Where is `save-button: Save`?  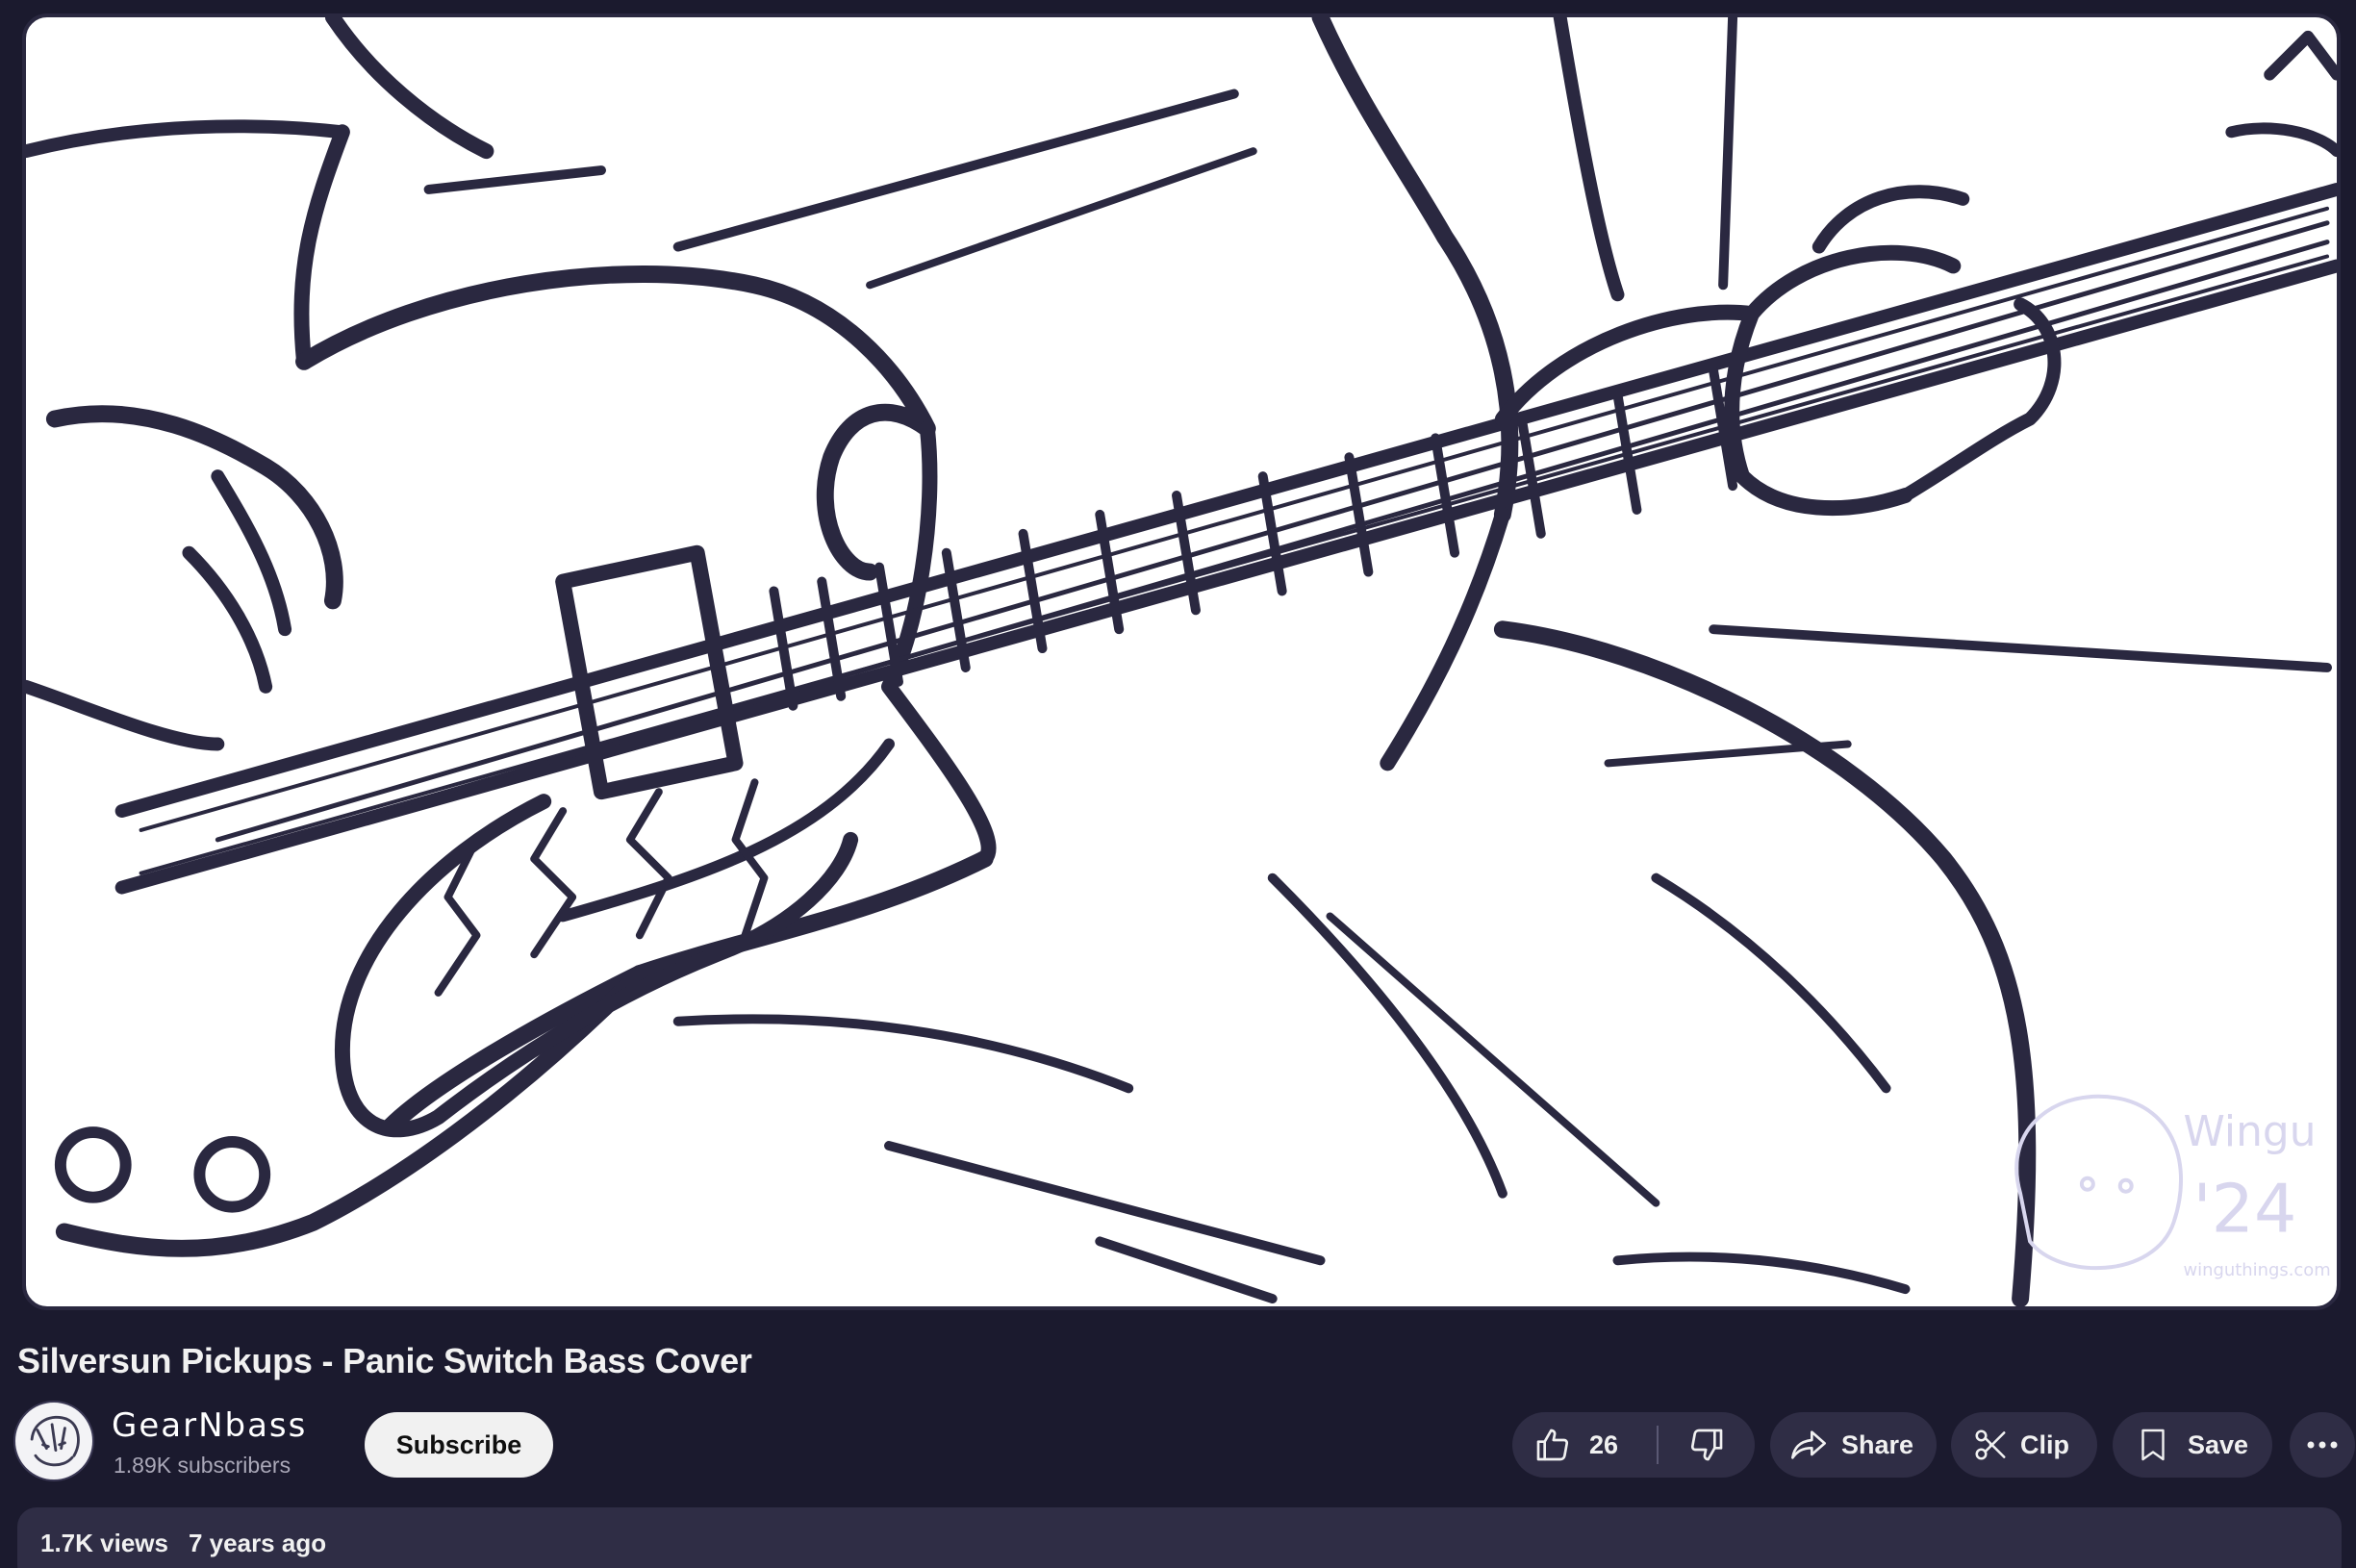
save-button: Save is located at coordinates (2193, 1445).